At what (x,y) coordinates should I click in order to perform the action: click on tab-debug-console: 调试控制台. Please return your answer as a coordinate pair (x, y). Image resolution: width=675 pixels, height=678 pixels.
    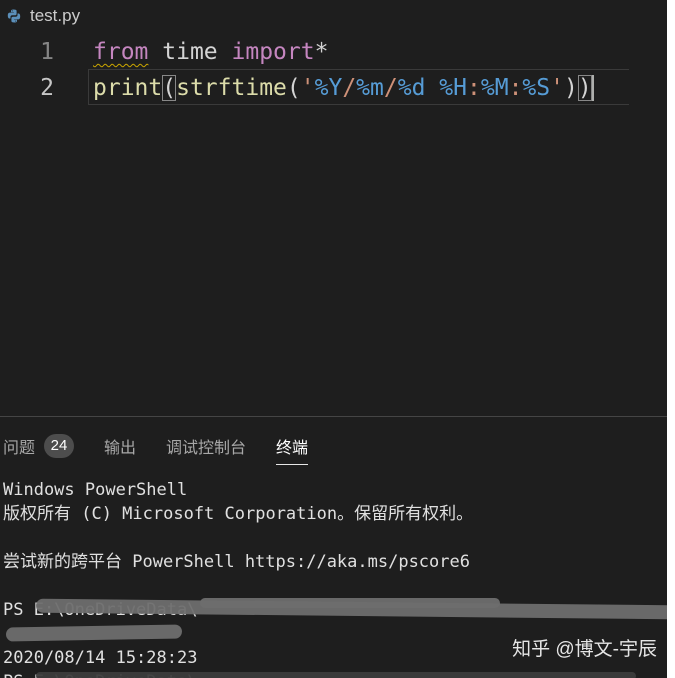
    Looking at the image, I should click on (206, 446).